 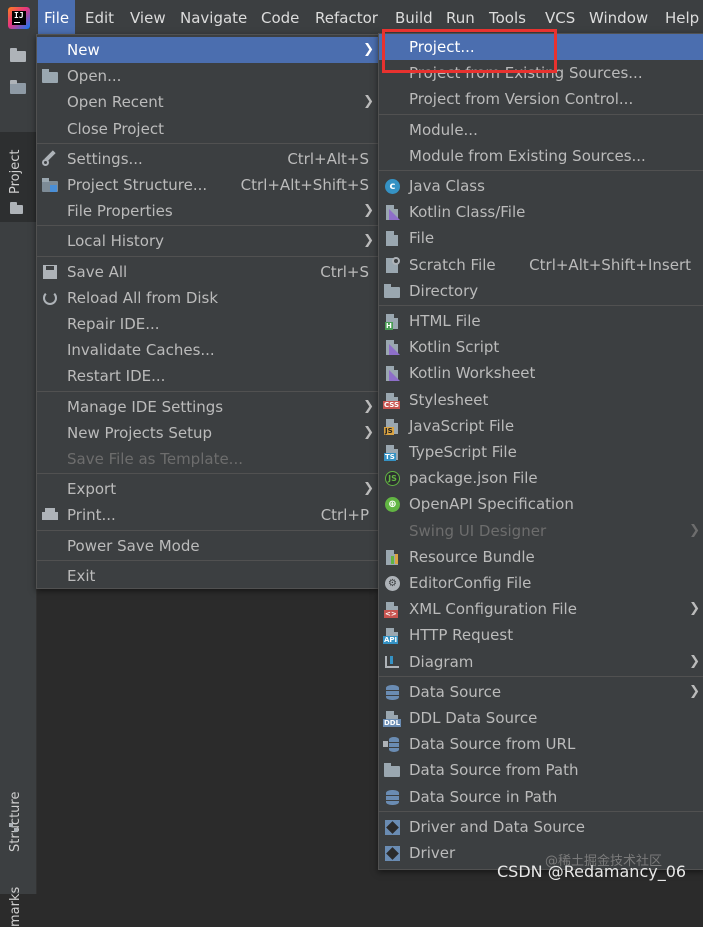 I want to click on new-menu-item-label: HTTP Request, so click(x=461, y=635).